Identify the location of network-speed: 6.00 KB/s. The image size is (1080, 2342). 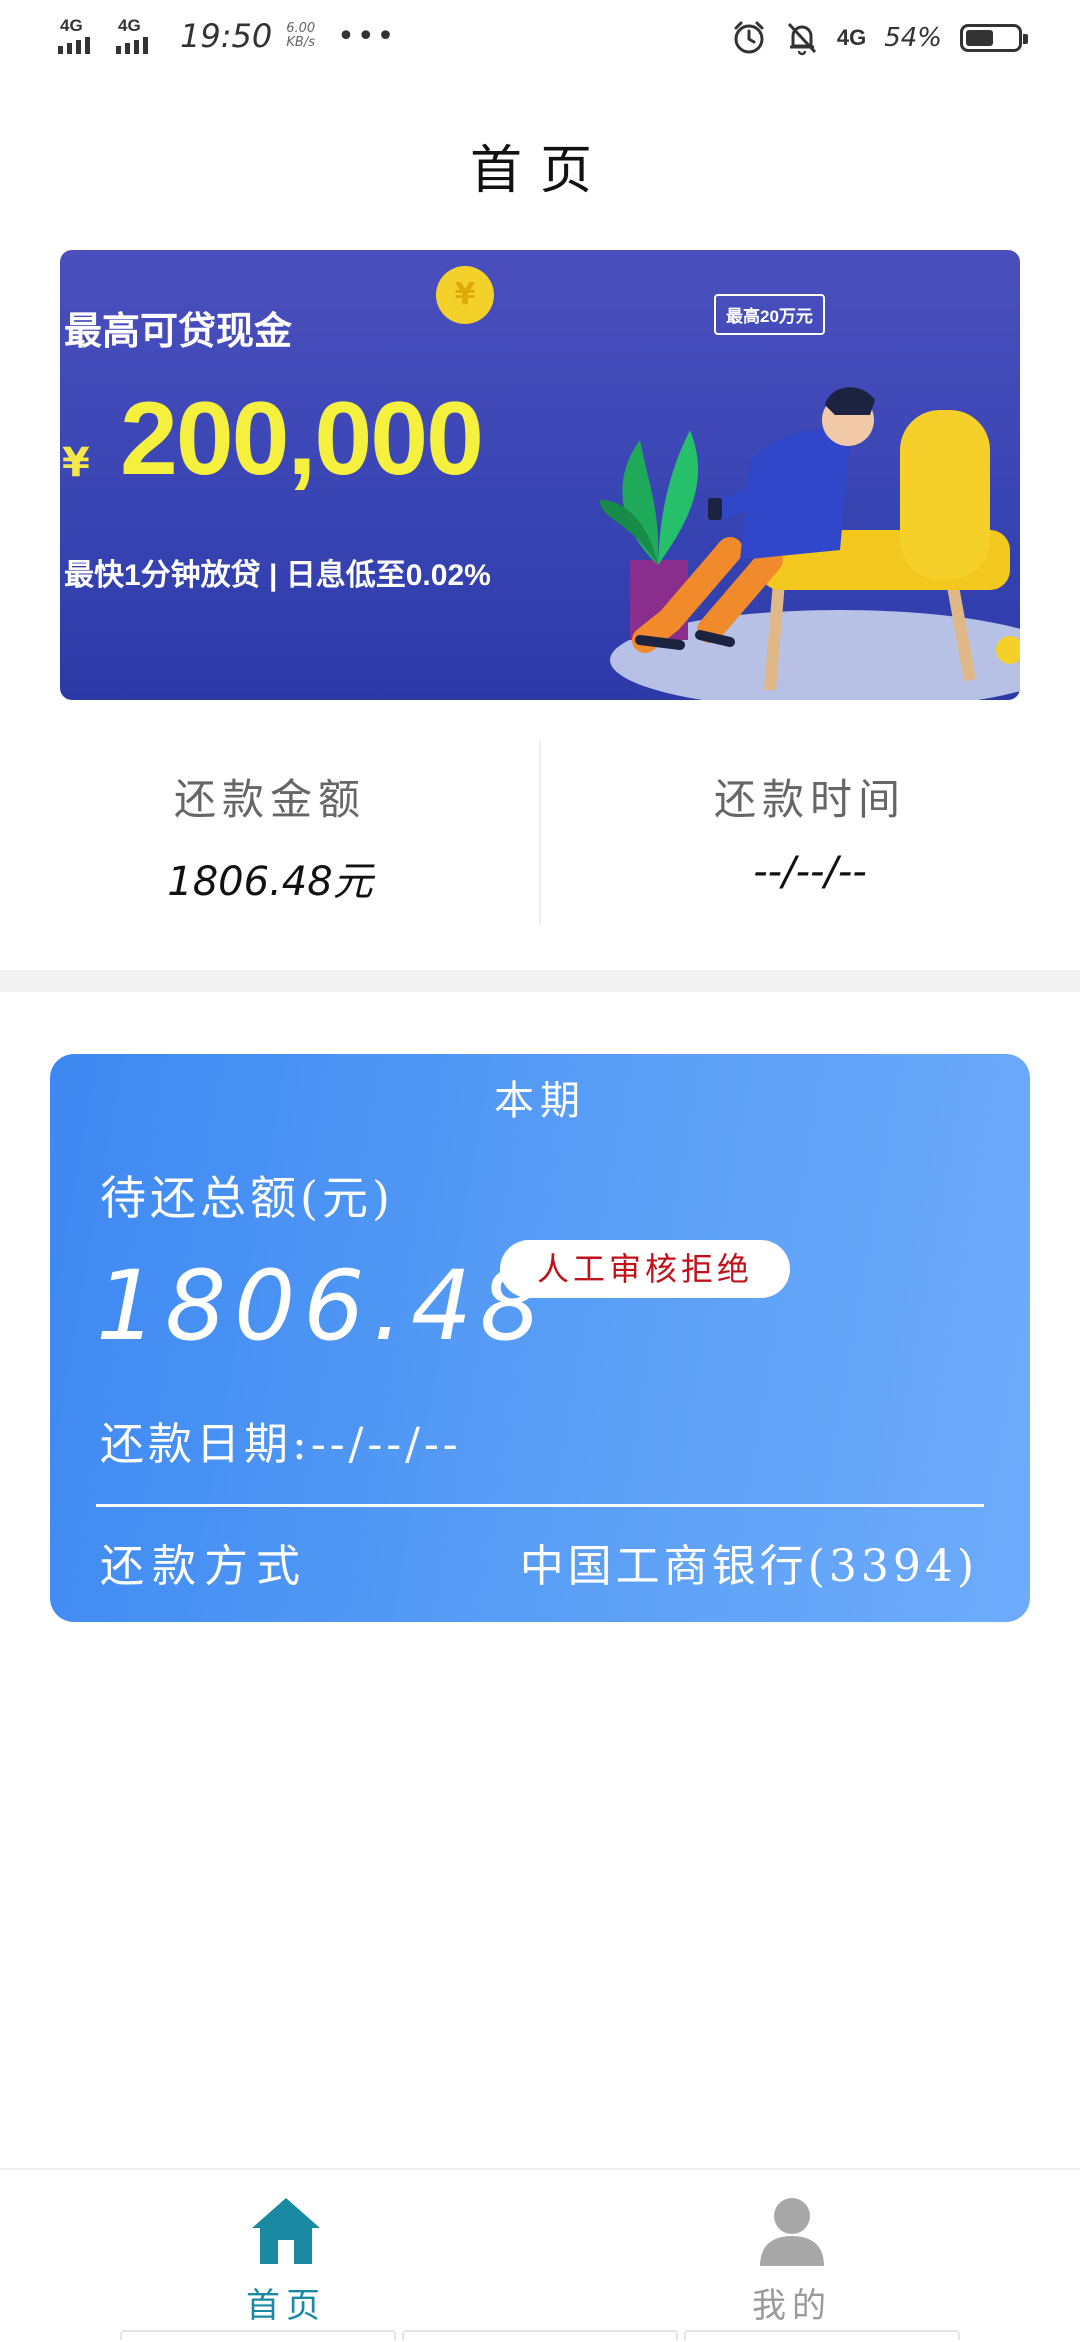
(300, 36).